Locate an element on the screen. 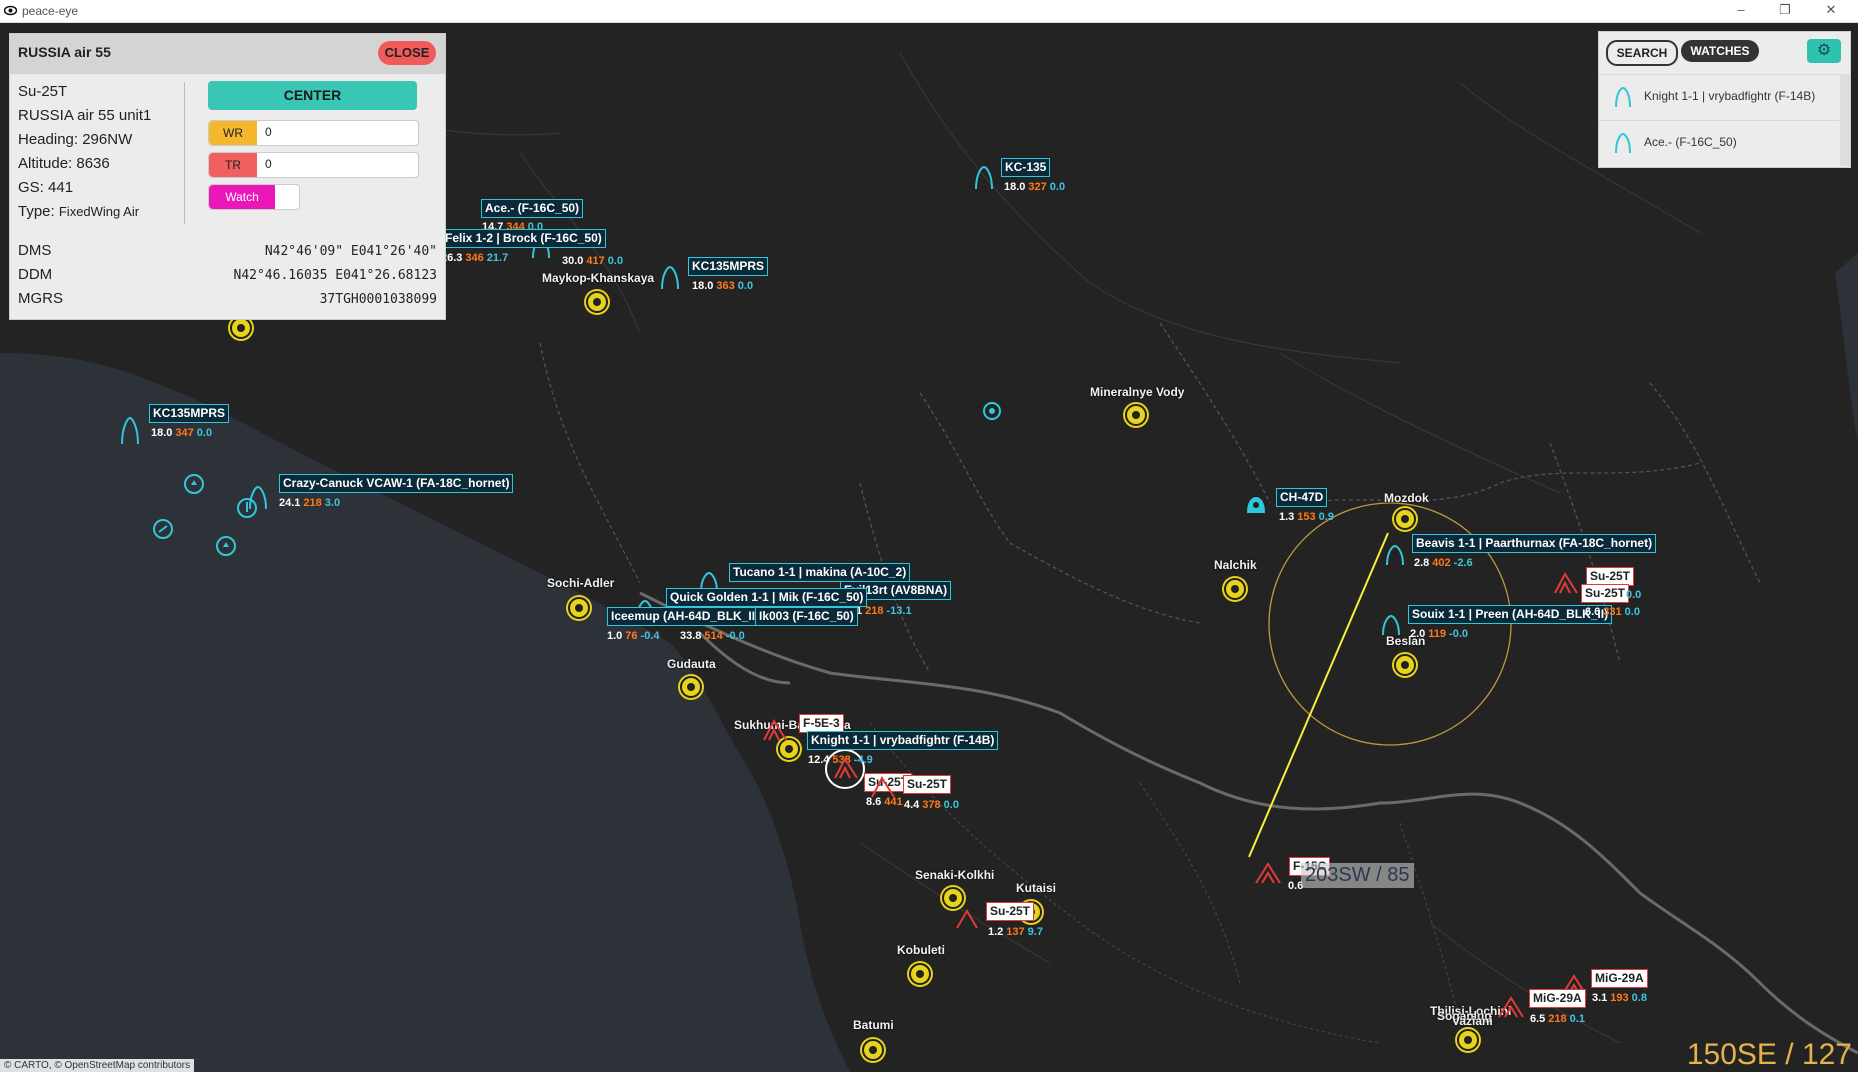 The width and height of the screenshot is (1858, 1072). unit-stats: 4.4 378 0.0 is located at coordinates (931, 805).